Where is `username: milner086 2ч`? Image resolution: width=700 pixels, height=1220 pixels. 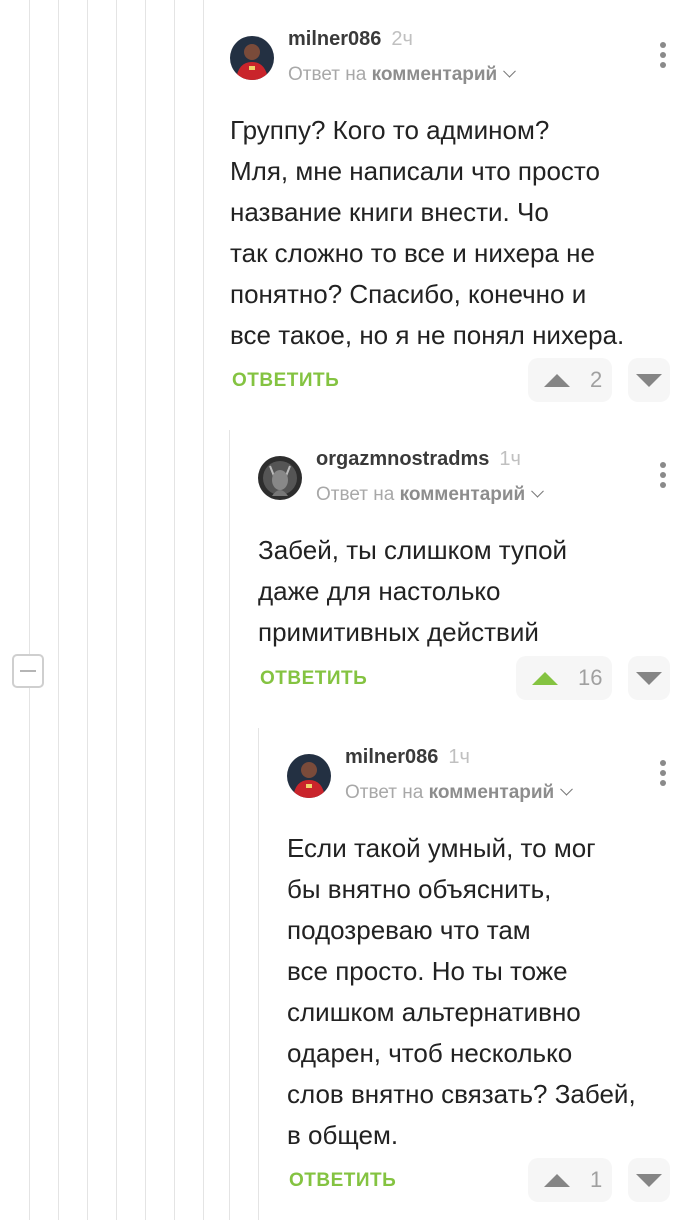
username: milner086 2ч is located at coordinates (350, 39).